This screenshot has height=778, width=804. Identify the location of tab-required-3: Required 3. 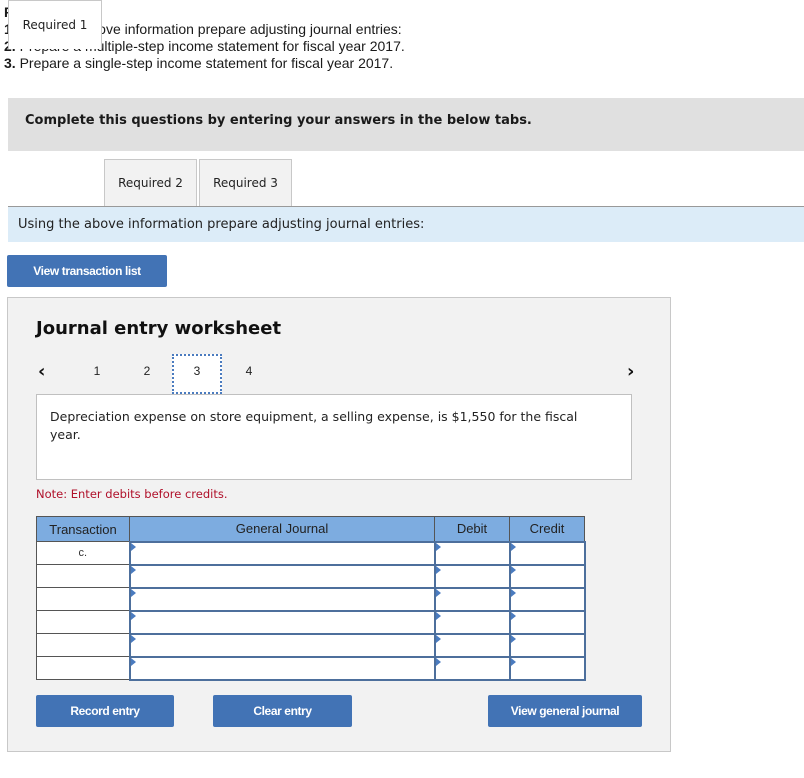
(245, 183).